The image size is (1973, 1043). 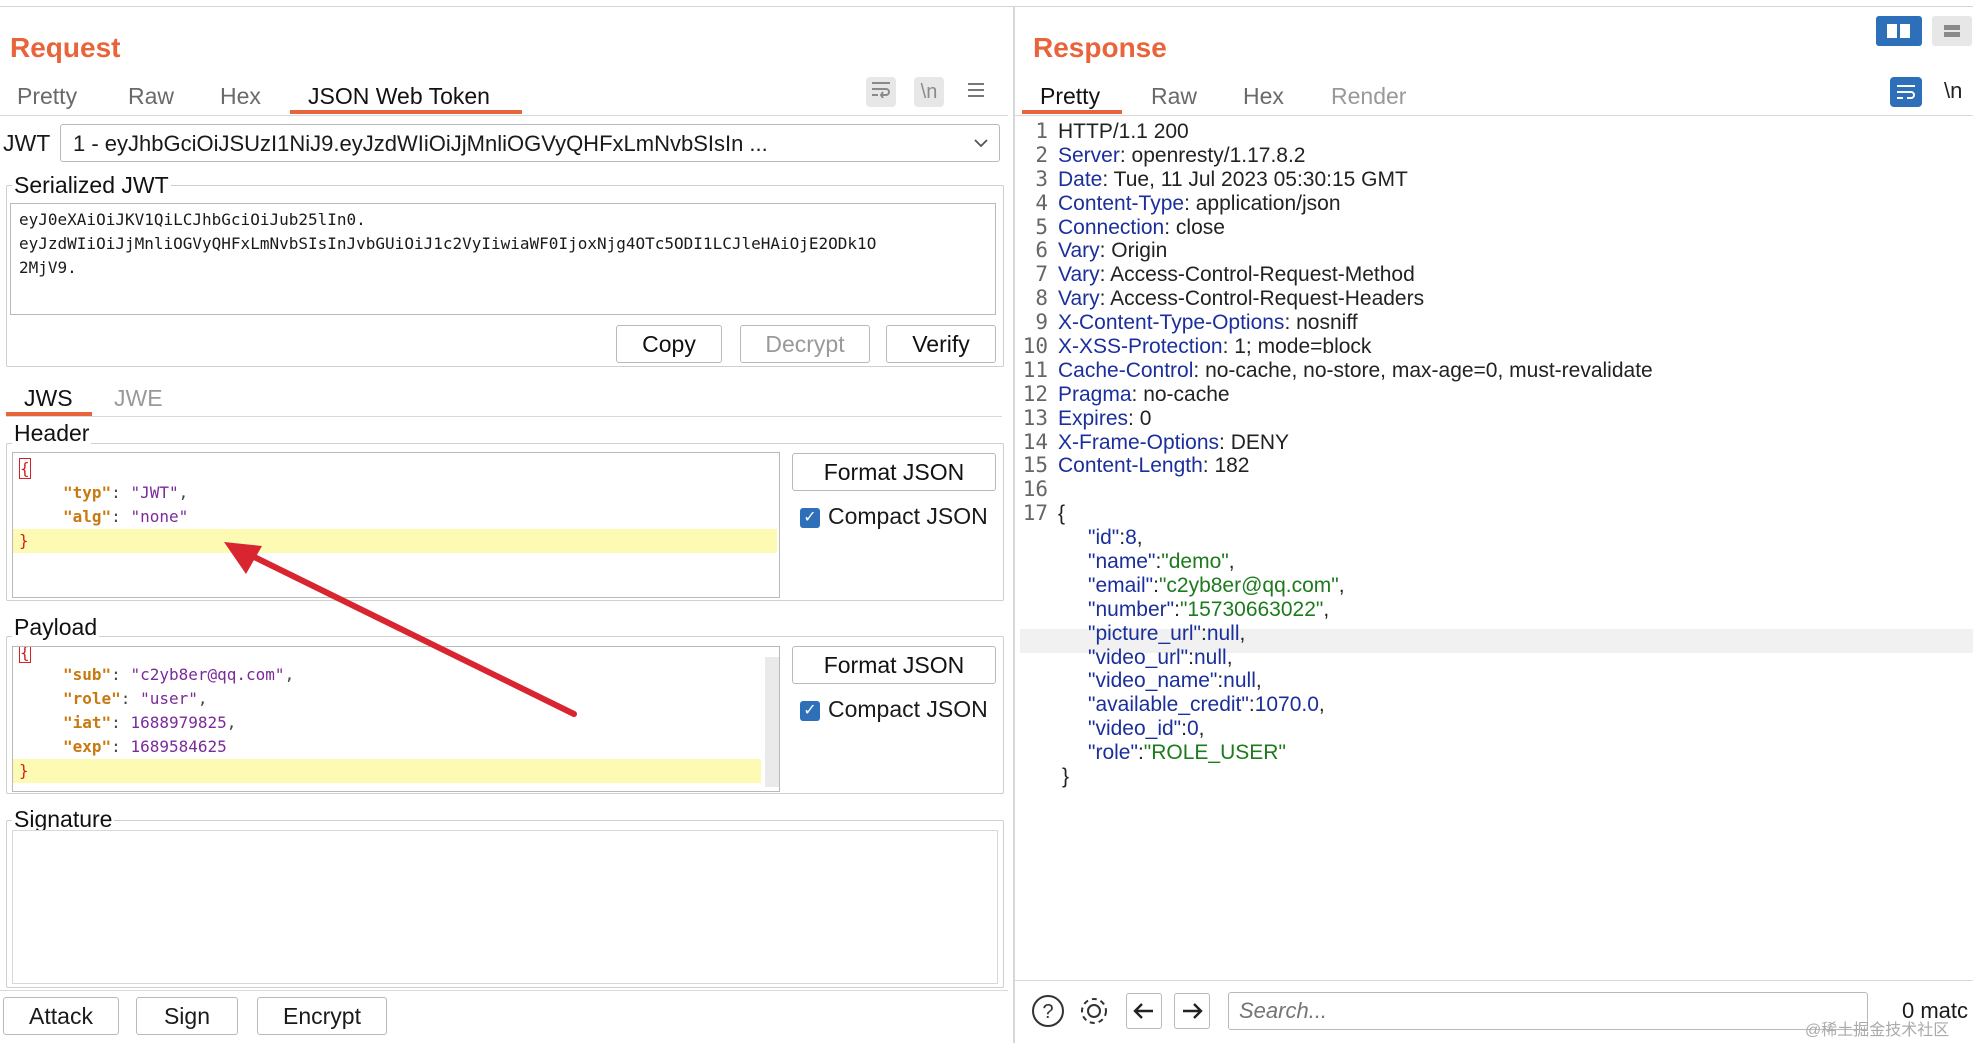 I want to click on signature-label: Signature, so click(x=63, y=819).